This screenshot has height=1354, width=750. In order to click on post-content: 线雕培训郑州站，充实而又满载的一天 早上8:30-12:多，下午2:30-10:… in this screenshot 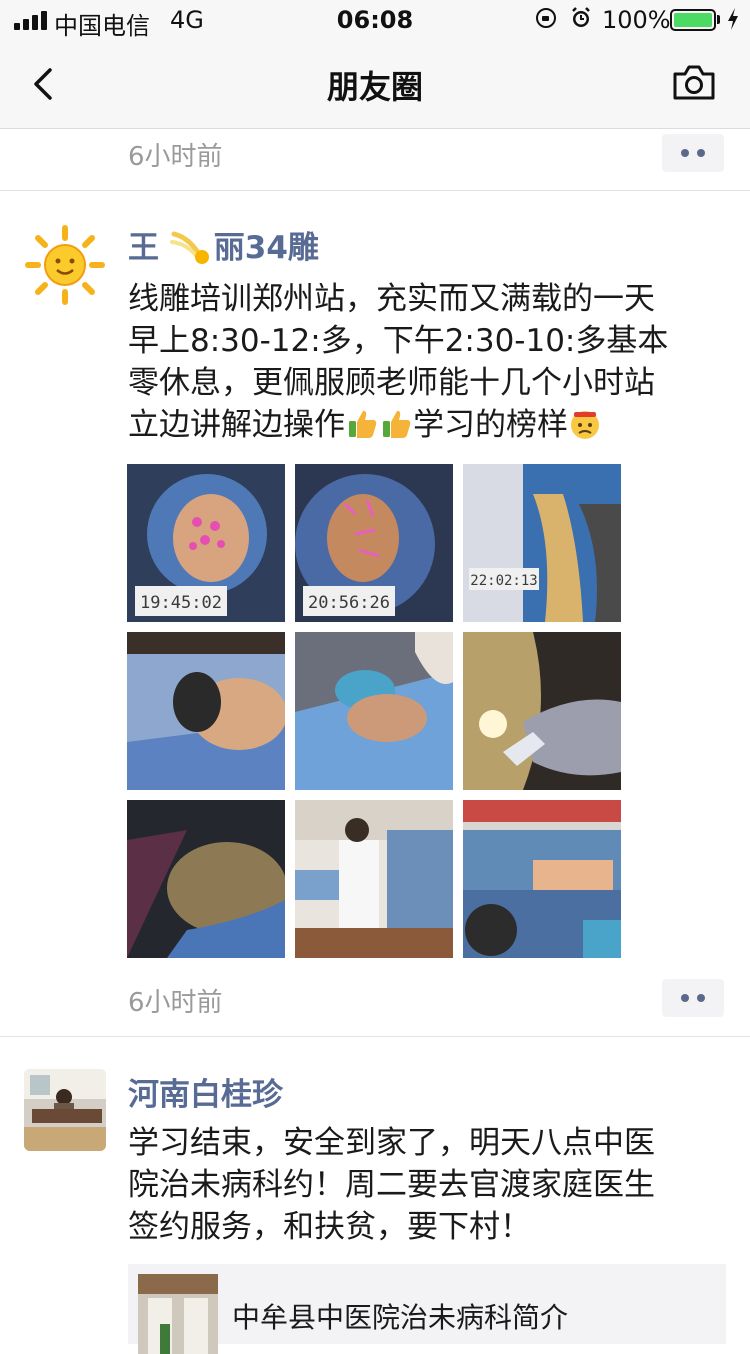, I will do `click(428, 362)`.